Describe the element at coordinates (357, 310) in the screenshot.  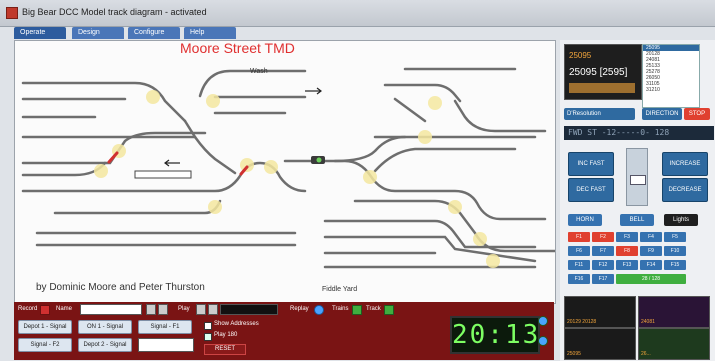
I see `trains-toggle` at that location.